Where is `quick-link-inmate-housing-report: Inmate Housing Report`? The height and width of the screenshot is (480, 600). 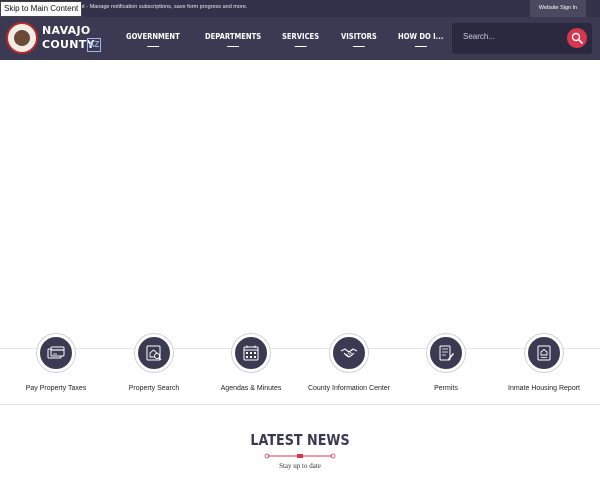
quick-link-inmate-housing-report: Inmate Housing Report is located at coordinates (544, 363).